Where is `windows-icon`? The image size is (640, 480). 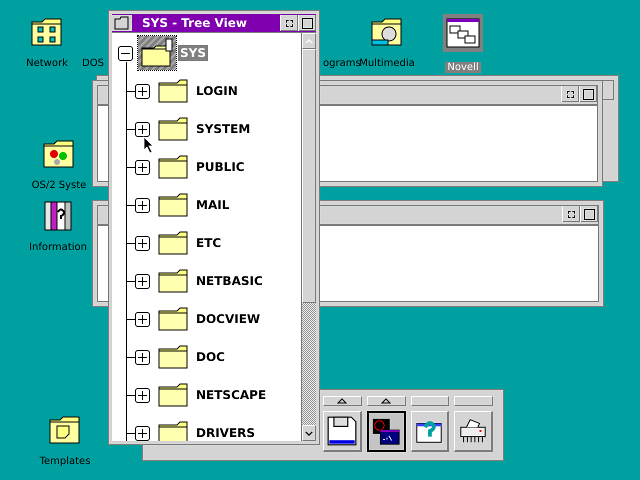
windows-icon is located at coordinates (463, 33).